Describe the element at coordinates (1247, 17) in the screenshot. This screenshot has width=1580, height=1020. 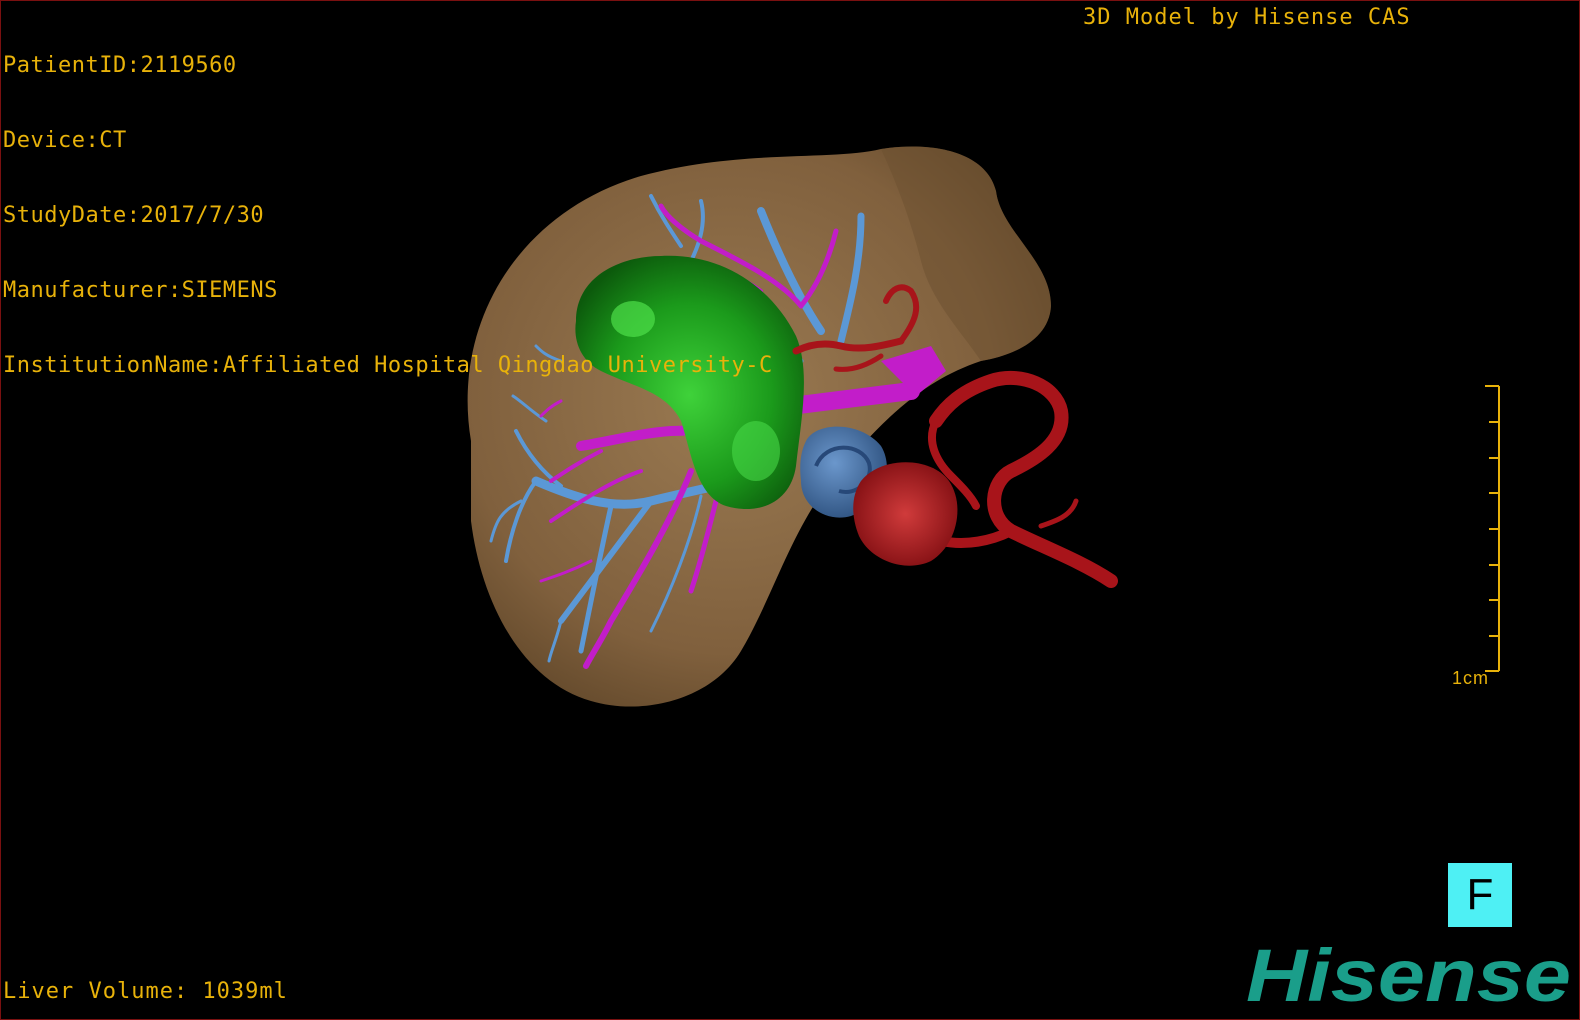
I see `model-credit-text: 3D Model by Hisense CAS` at that location.